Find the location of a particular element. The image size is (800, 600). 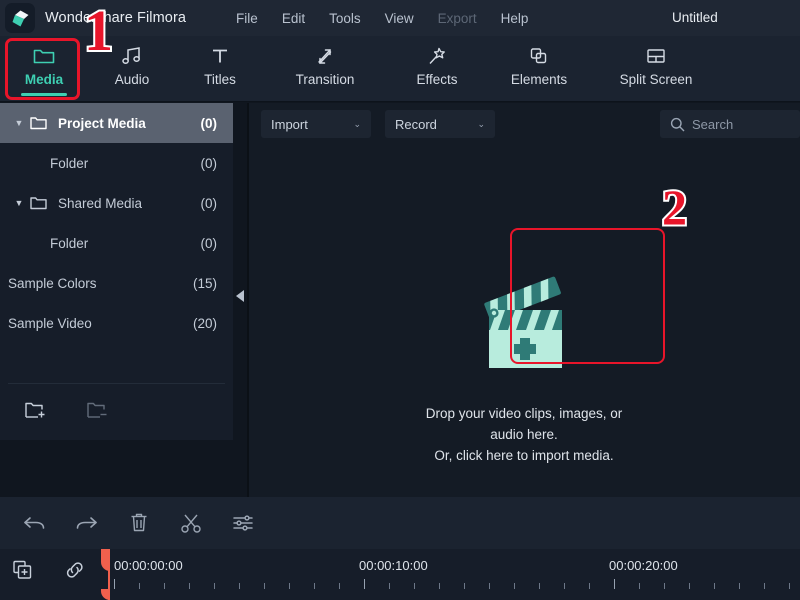

nav-tab-transition: Transition is located at coordinates (325, 69).